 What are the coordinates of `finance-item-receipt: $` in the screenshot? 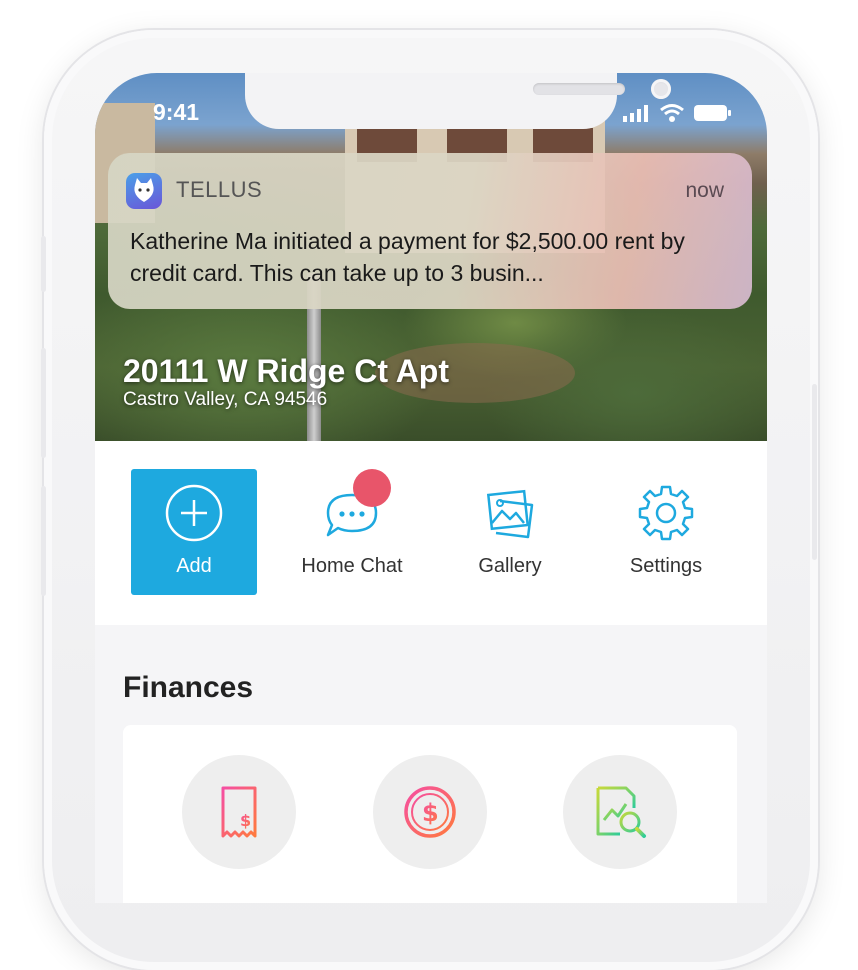 It's located at (239, 812).